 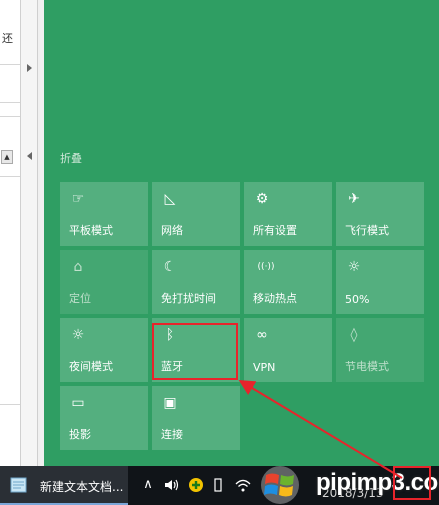 What do you see at coordinates (195, 351) in the screenshot?
I see `bluetooth-highlight-box` at bounding box center [195, 351].